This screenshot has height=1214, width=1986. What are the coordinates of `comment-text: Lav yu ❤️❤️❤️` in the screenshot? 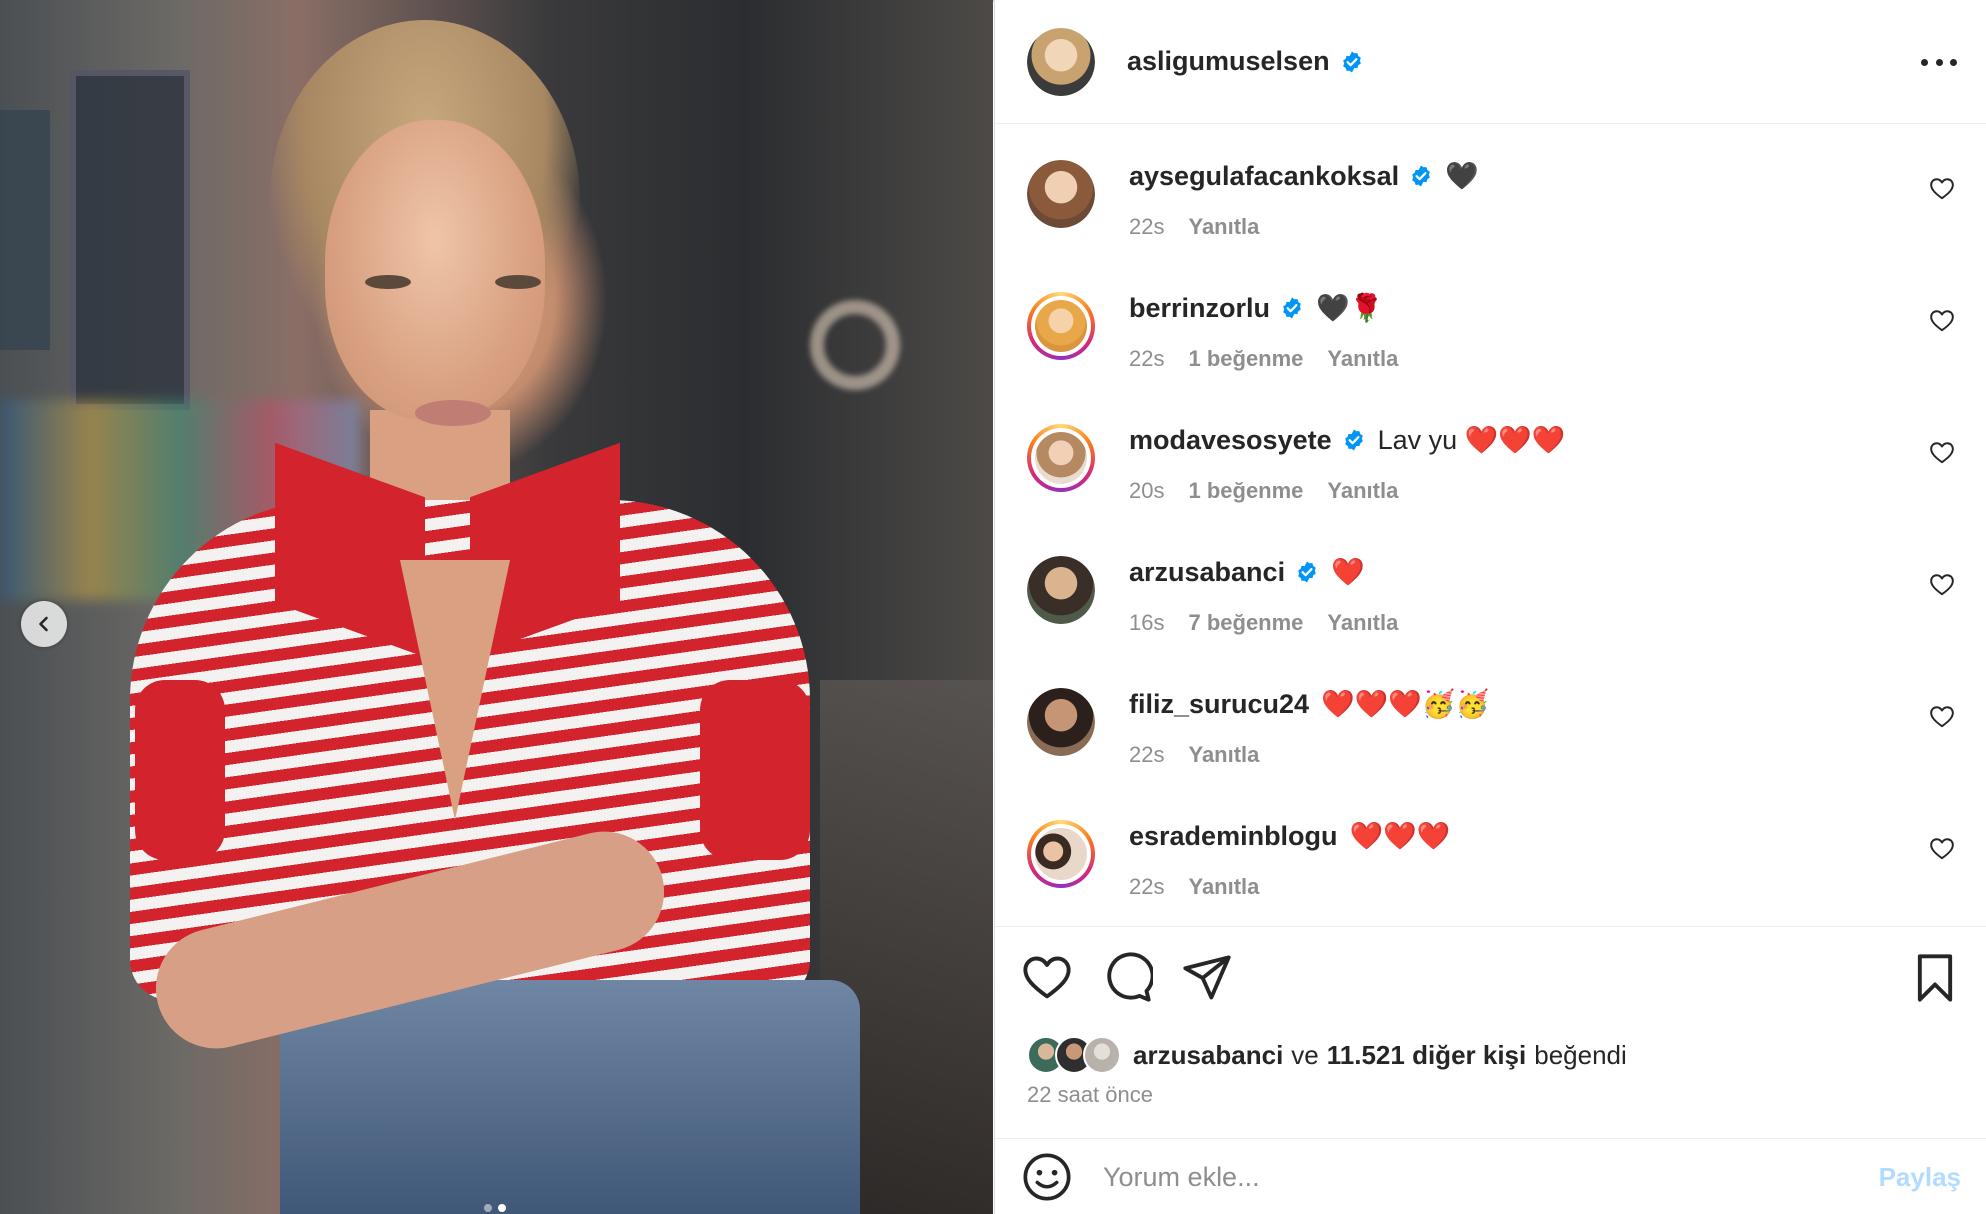 It's located at (1471, 440).